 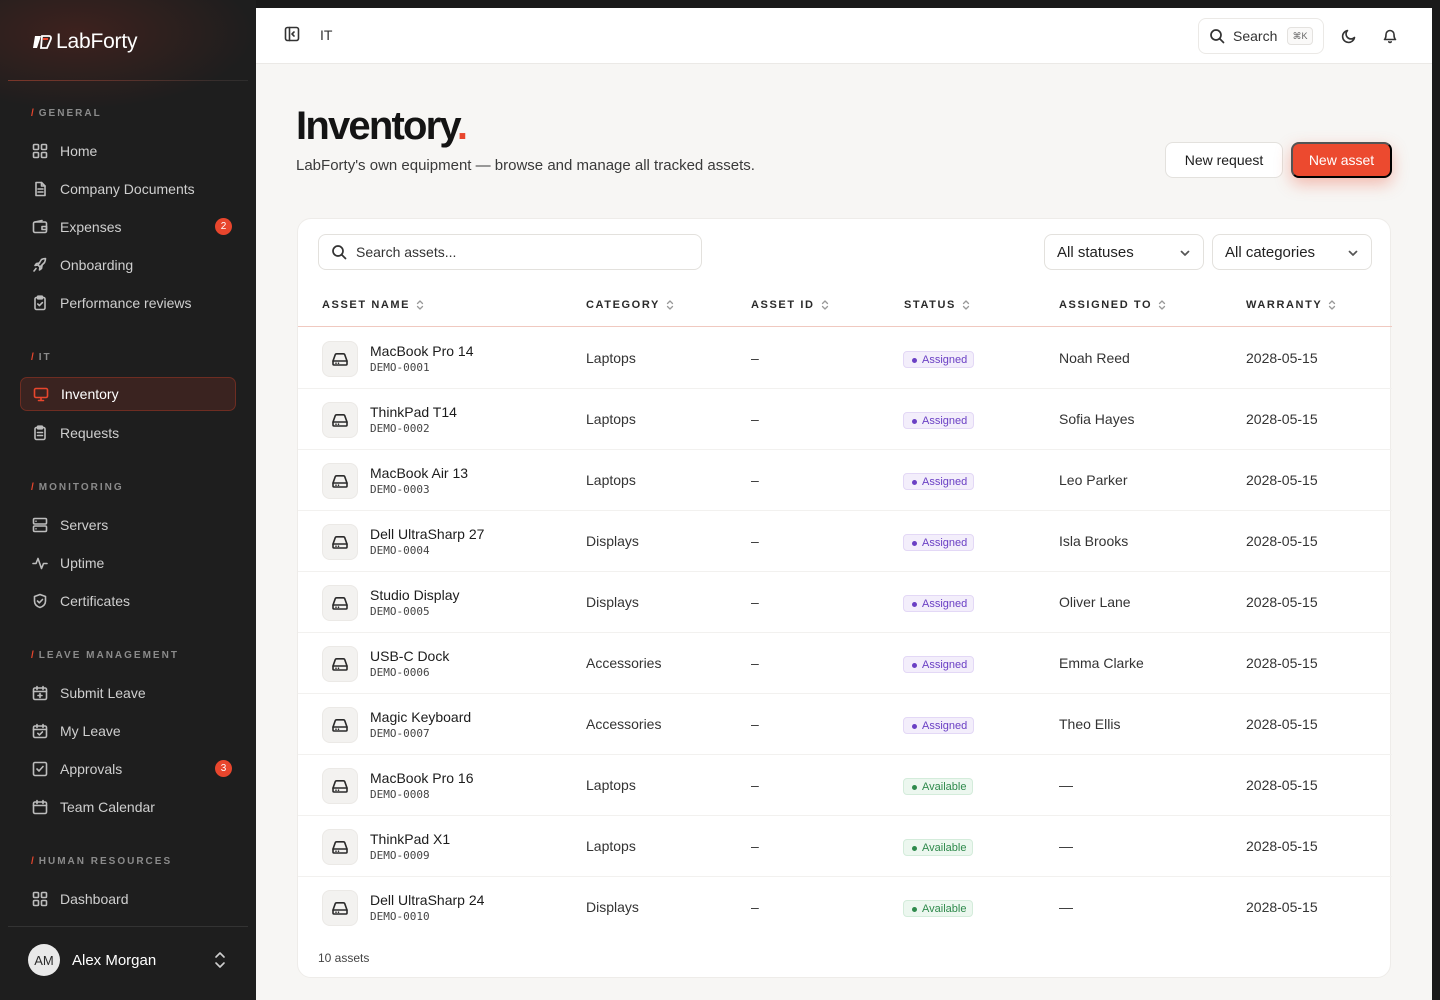 I want to click on assigned-to: Oliver Lane, so click(x=1095, y=602).